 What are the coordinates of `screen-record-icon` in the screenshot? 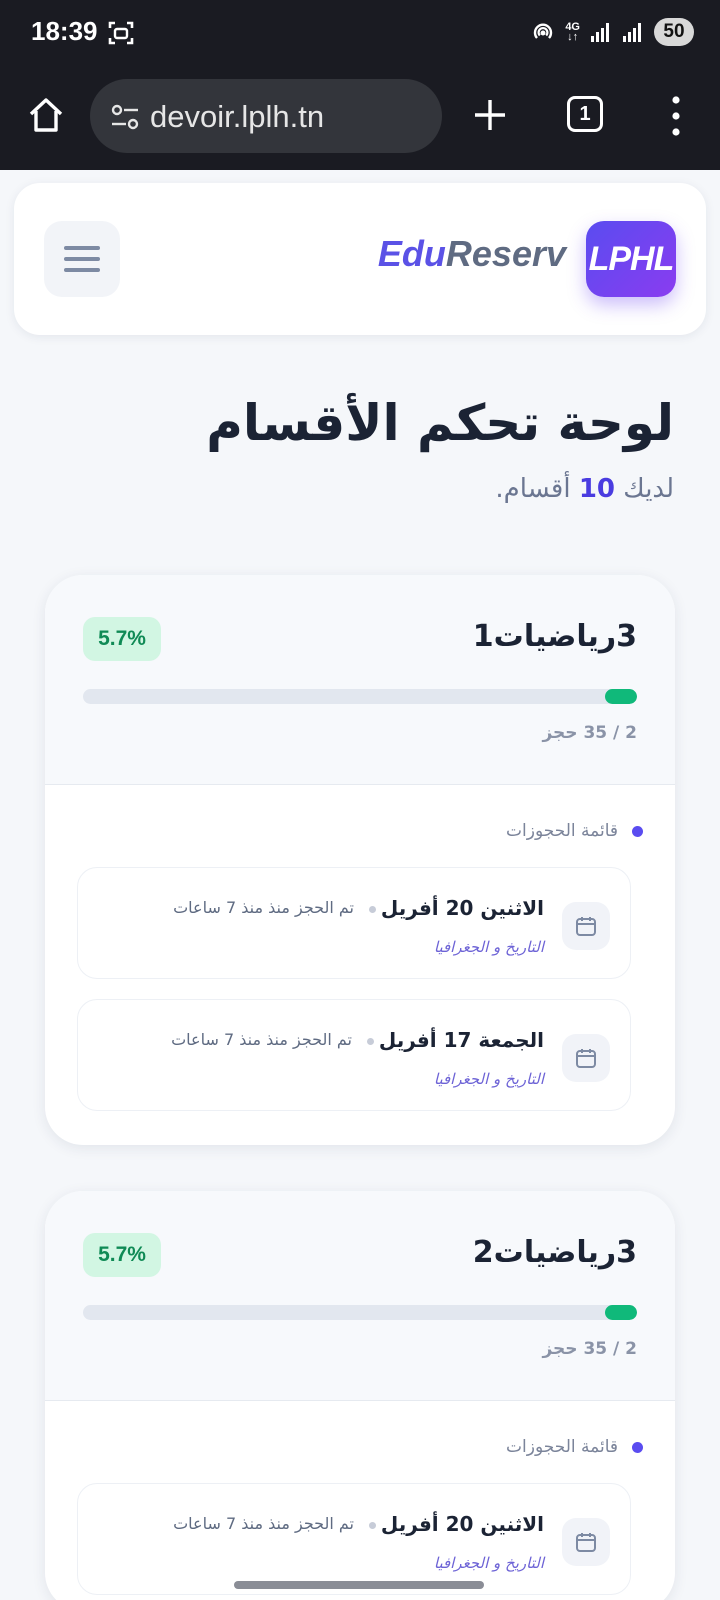 It's located at (121, 33).